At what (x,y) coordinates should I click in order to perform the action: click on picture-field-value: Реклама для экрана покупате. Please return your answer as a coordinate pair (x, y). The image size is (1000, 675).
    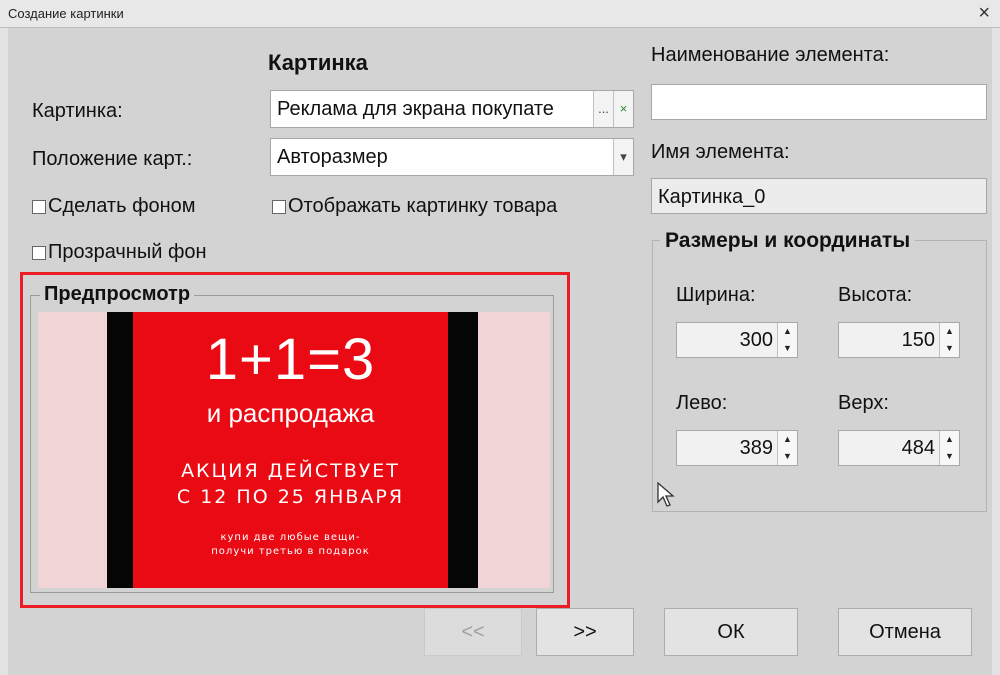
    Looking at the image, I should click on (415, 109).